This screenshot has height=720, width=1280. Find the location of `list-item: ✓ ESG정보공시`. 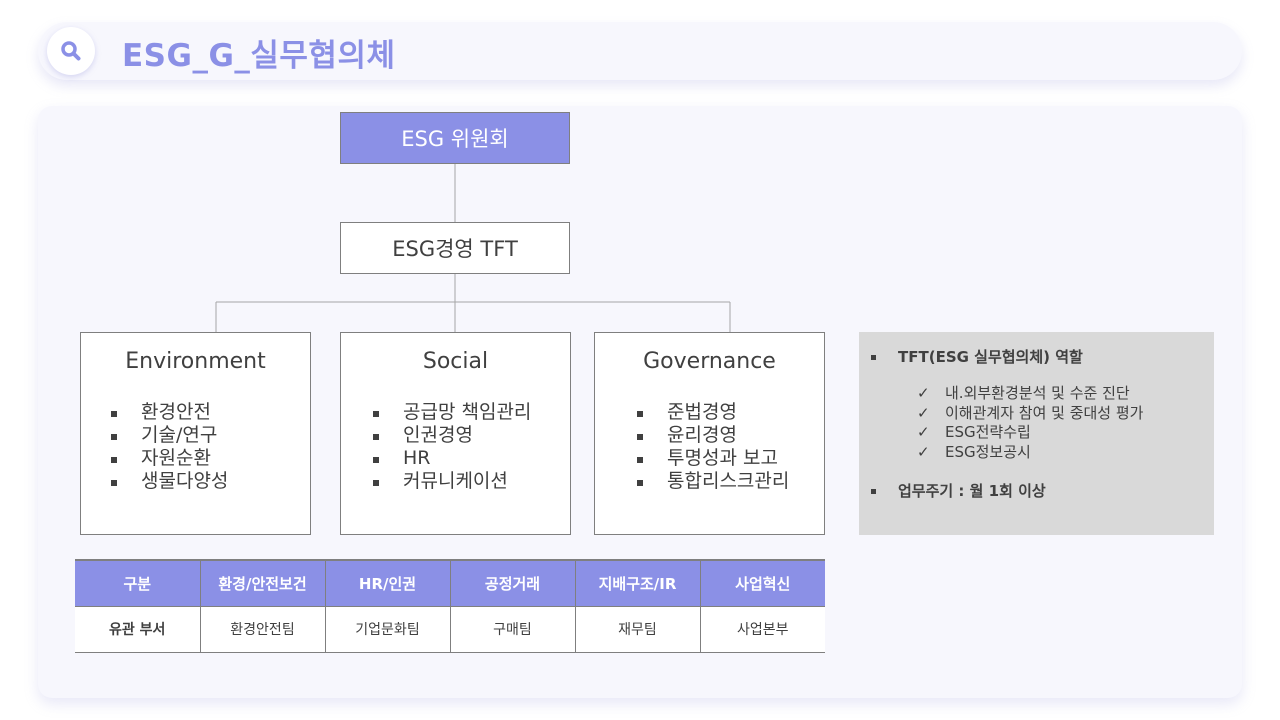

list-item: ✓ ESG정보공시 is located at coordinates (974, 451).